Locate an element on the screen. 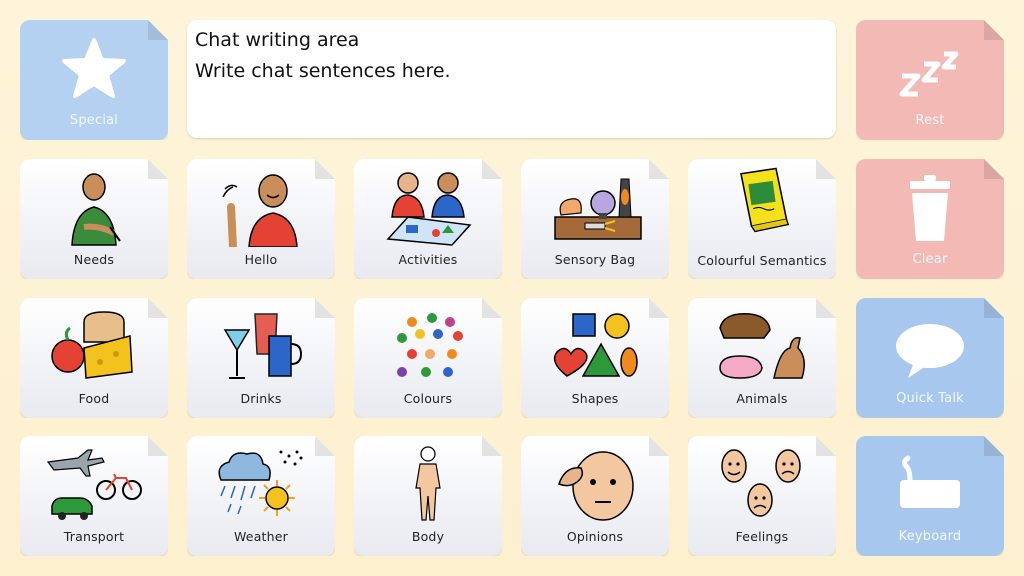 This screenshot has width=1024, height=576. drinks-icon is located at coordinates (261, 346).